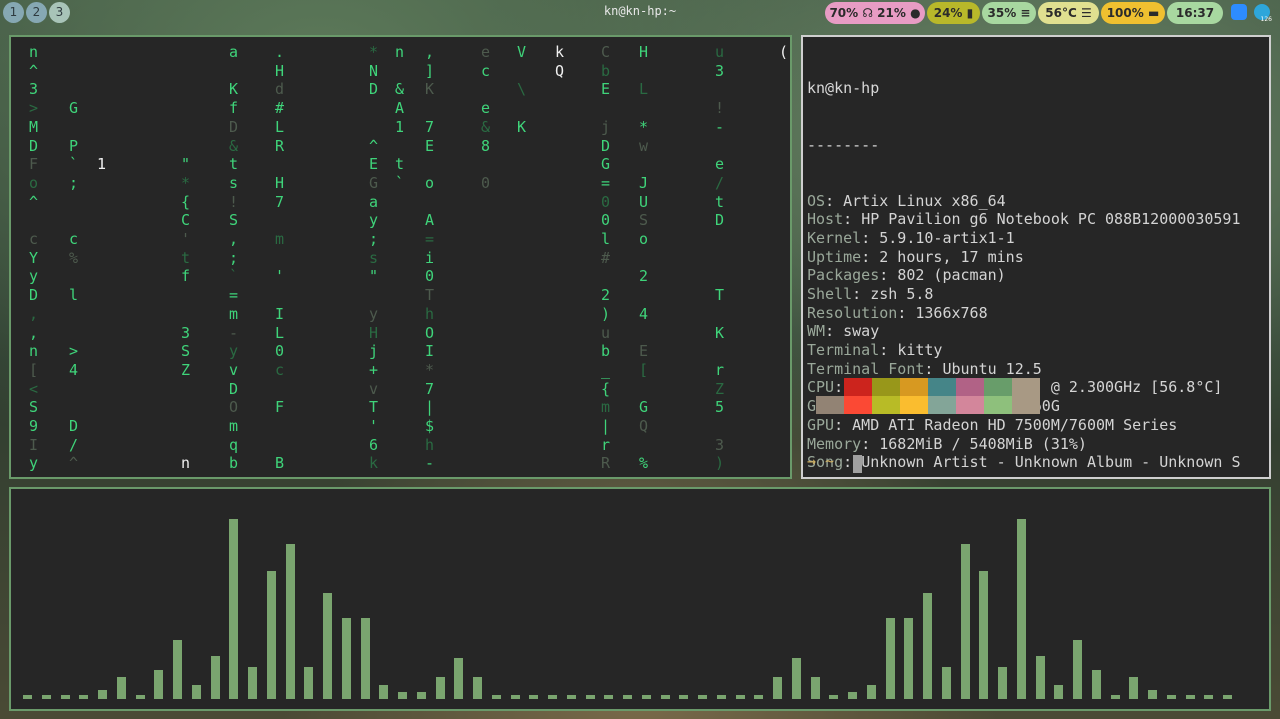 Image resolution: width=1280 pixels, height=719 pixels. What do you see at coordinates (843, 88) in the screenshot?
I see `user-host: kn@kn-hp` at bounding box center [843, 88].